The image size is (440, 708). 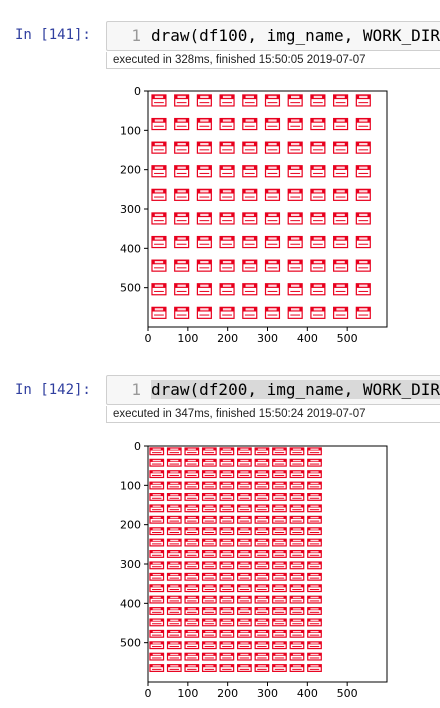 I want to click on x-tick-label: 500, so click(x=347, y=693).